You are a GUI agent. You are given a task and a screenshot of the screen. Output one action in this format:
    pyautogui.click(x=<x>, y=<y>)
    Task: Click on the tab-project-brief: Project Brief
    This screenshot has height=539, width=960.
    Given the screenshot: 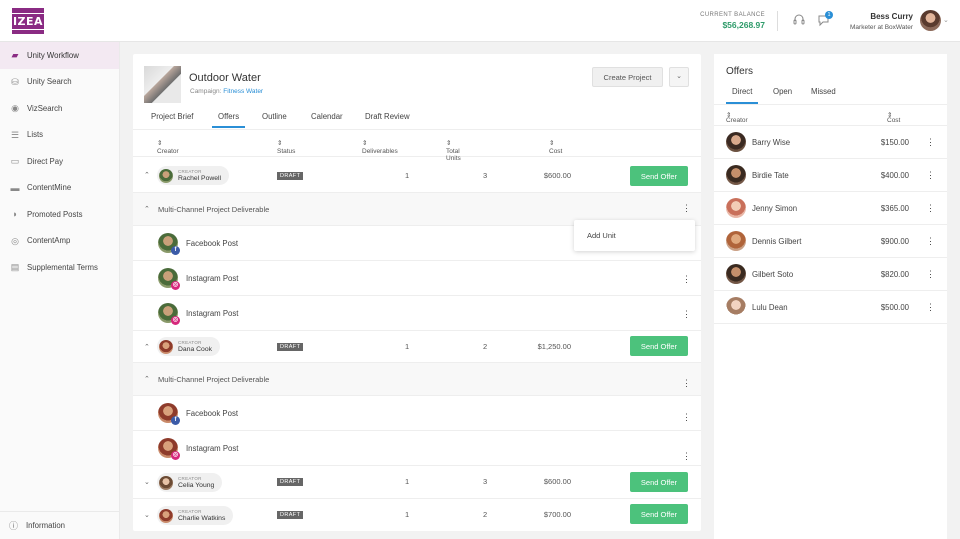 What is the action you would take?
    pyautogui.click(x=172, y=119)
    